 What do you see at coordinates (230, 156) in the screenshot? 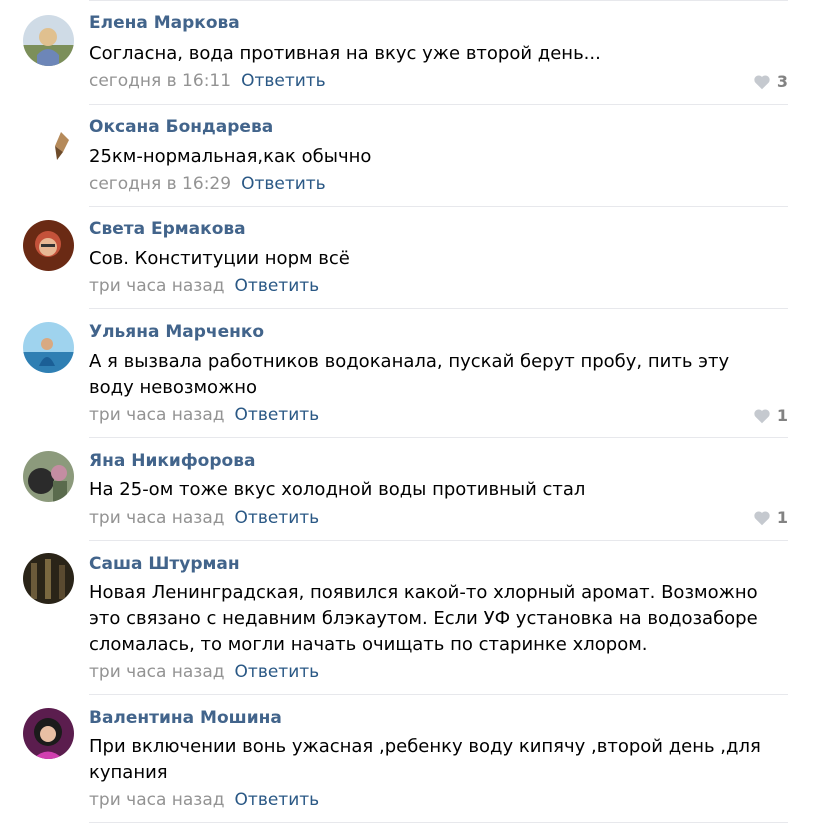
I see `comment-text: 25км-нормальная,как обычно` at bounding box center [230, 156].